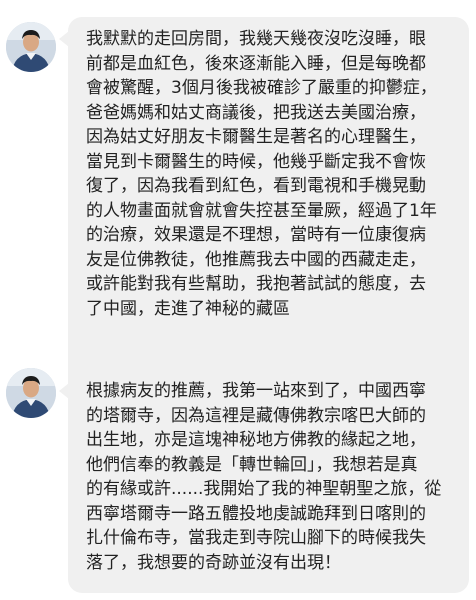 This screenshot has width=476, height=600. What do you see at coordinates (256, 63) in the screenshot?
I see `message-line: 前都是血紅色，後來逐漸能入睡，但是每晚都` at bounding box center [256, 63].